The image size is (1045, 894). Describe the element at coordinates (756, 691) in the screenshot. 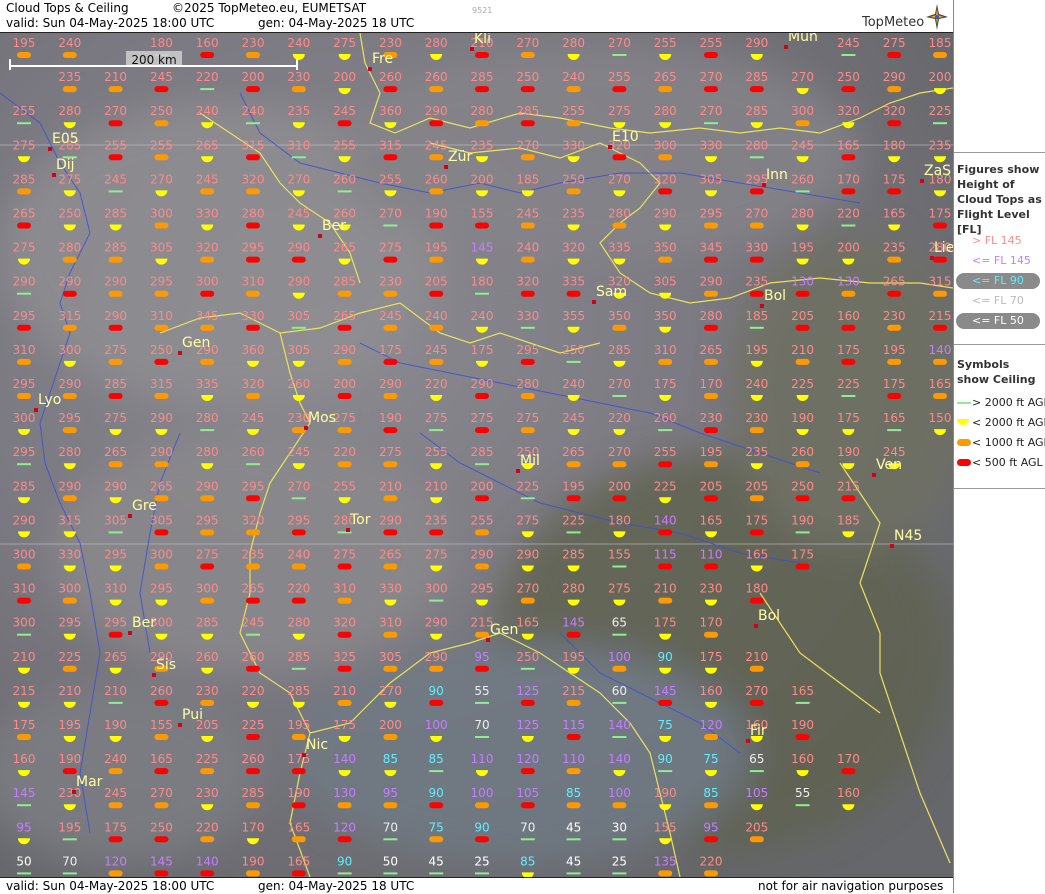

I see `flight-level-value: 270` at that location.